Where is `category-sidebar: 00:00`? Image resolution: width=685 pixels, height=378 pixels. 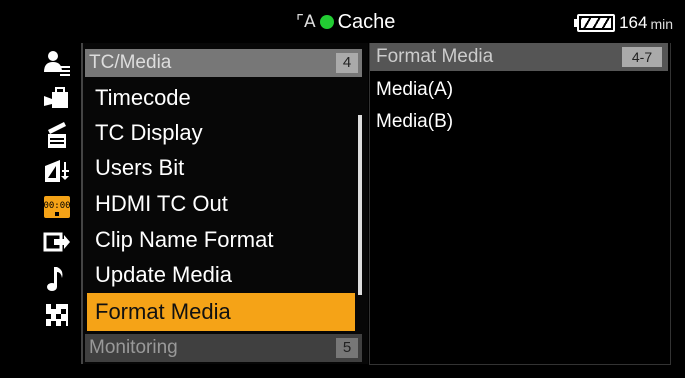 category-sidebar: 00:00 is located at coordinates (56, 202).